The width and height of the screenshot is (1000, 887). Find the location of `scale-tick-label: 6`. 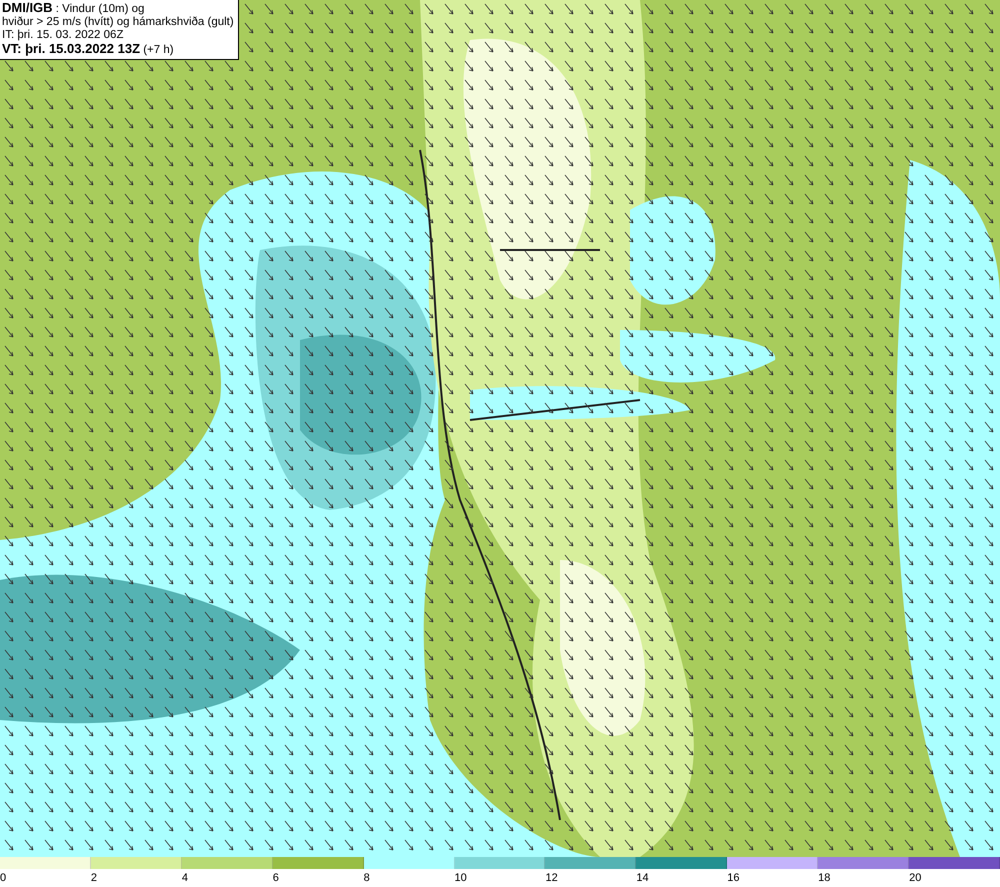

scale-tick-label: 6 is located at coordinates (275, 878).